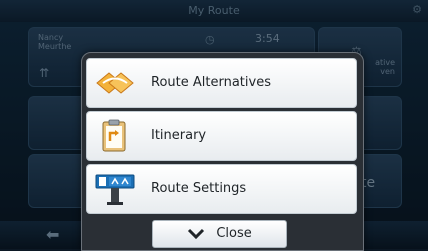 This screenshot has width=428, height=251. Describe the element at coordinates (115, 189) in the screenshot. I see `route-settings-icon` at that location.